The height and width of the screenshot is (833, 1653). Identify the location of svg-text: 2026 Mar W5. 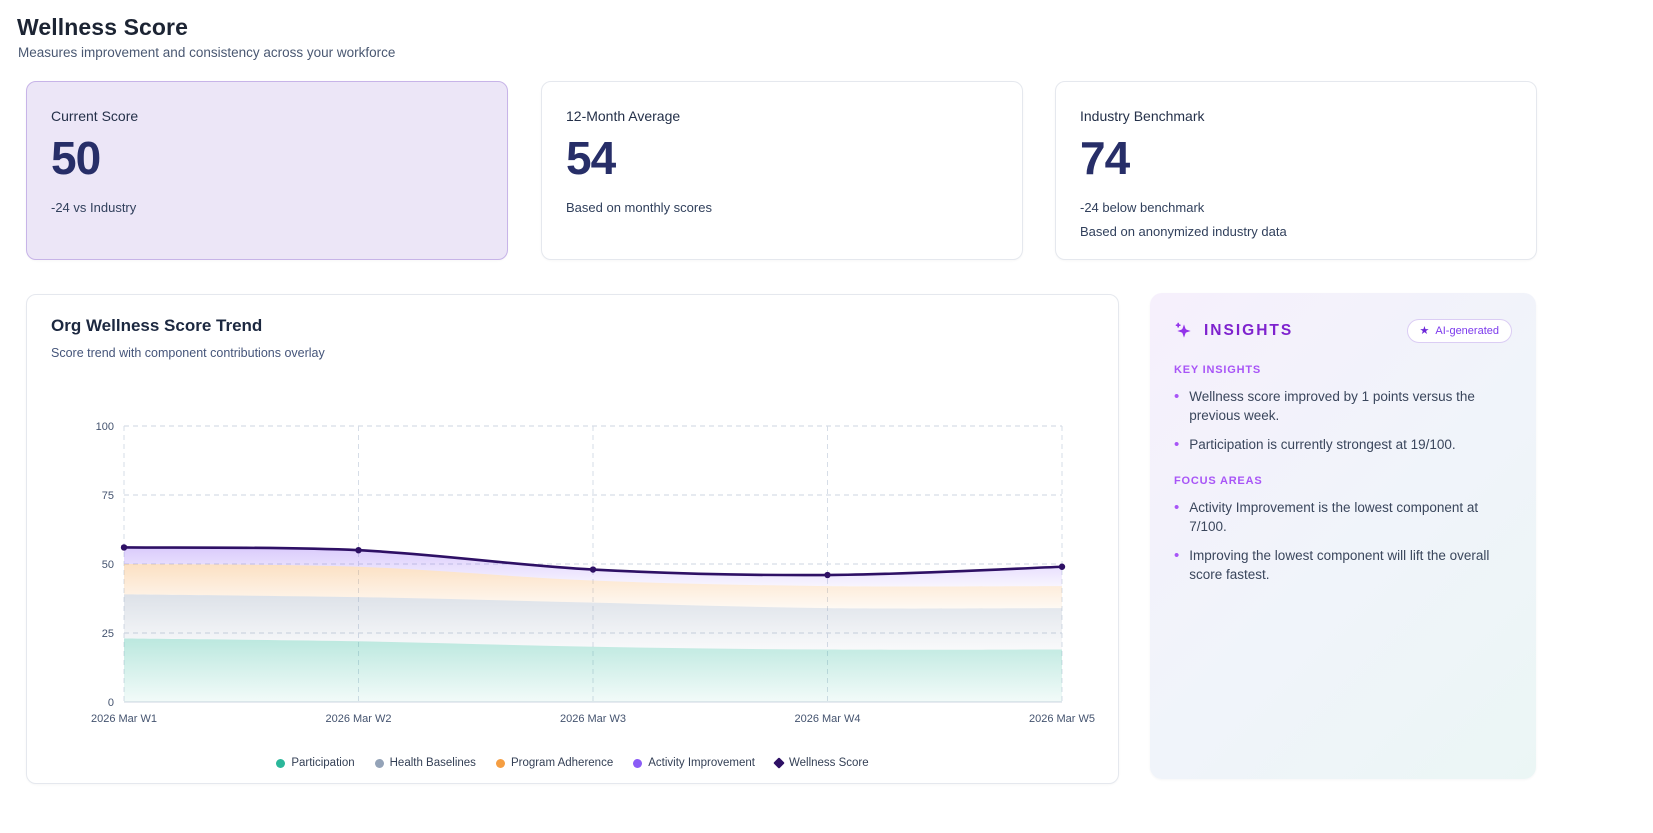
(1062, 719).